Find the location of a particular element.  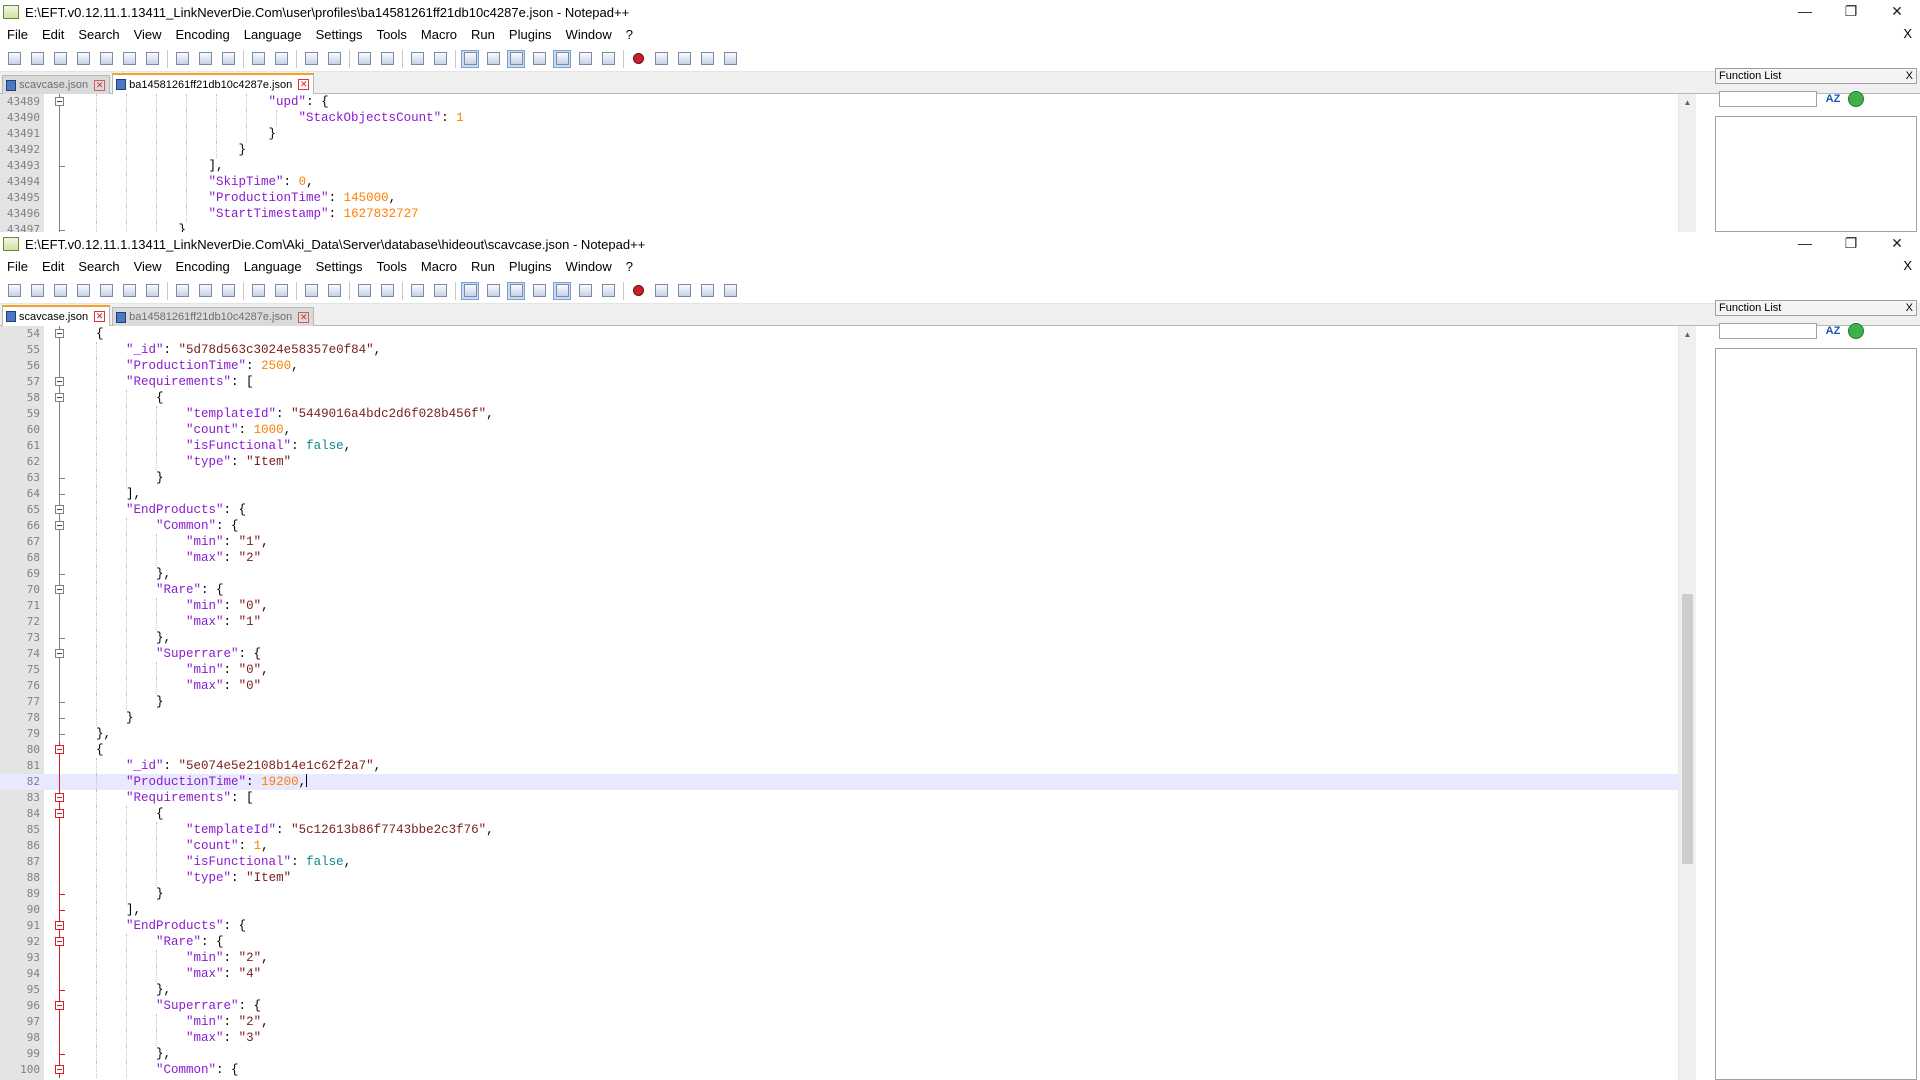

code-text: "ProductionTime": 145000, is located at coordinates (231, 198).